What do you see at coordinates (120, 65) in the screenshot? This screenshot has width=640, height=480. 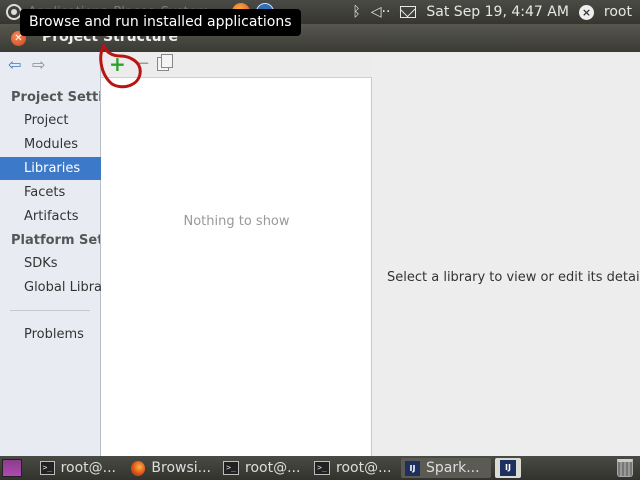 I see `annotation-circle-icon` at bounding box center [120, 65].